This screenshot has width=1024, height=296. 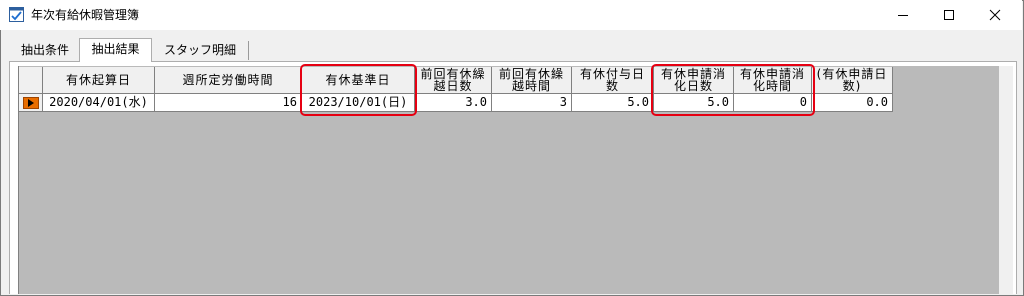 I want to click on cell-requested-days: 0.0, so click(x=852, y=103).